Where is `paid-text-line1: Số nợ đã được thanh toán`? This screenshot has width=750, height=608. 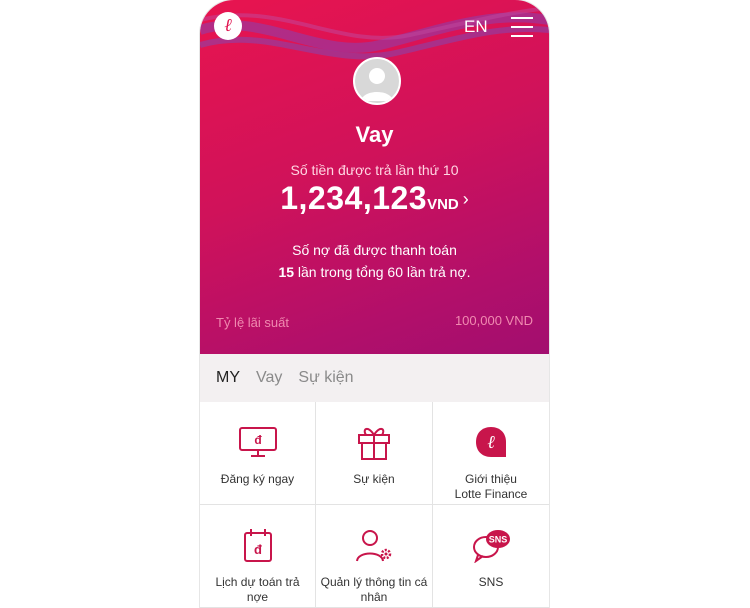
paid-text-line1: Số nợ đã được thanh toán is located at coordinates (374, 250).